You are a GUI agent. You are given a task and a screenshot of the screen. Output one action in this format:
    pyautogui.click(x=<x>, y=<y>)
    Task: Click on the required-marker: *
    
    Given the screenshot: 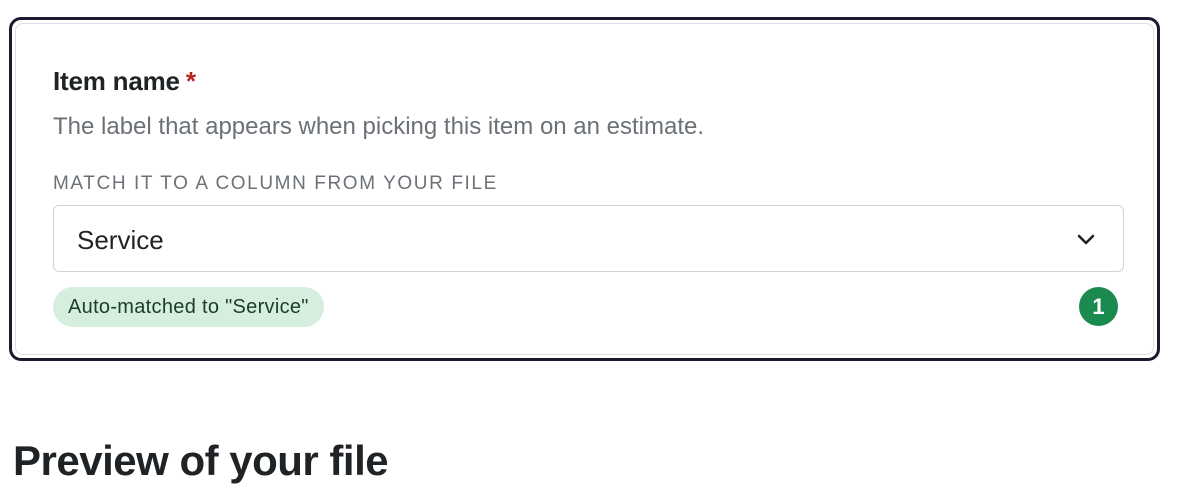 What is the action you would take?
    pyautogui.click(x=190, y=81)
    